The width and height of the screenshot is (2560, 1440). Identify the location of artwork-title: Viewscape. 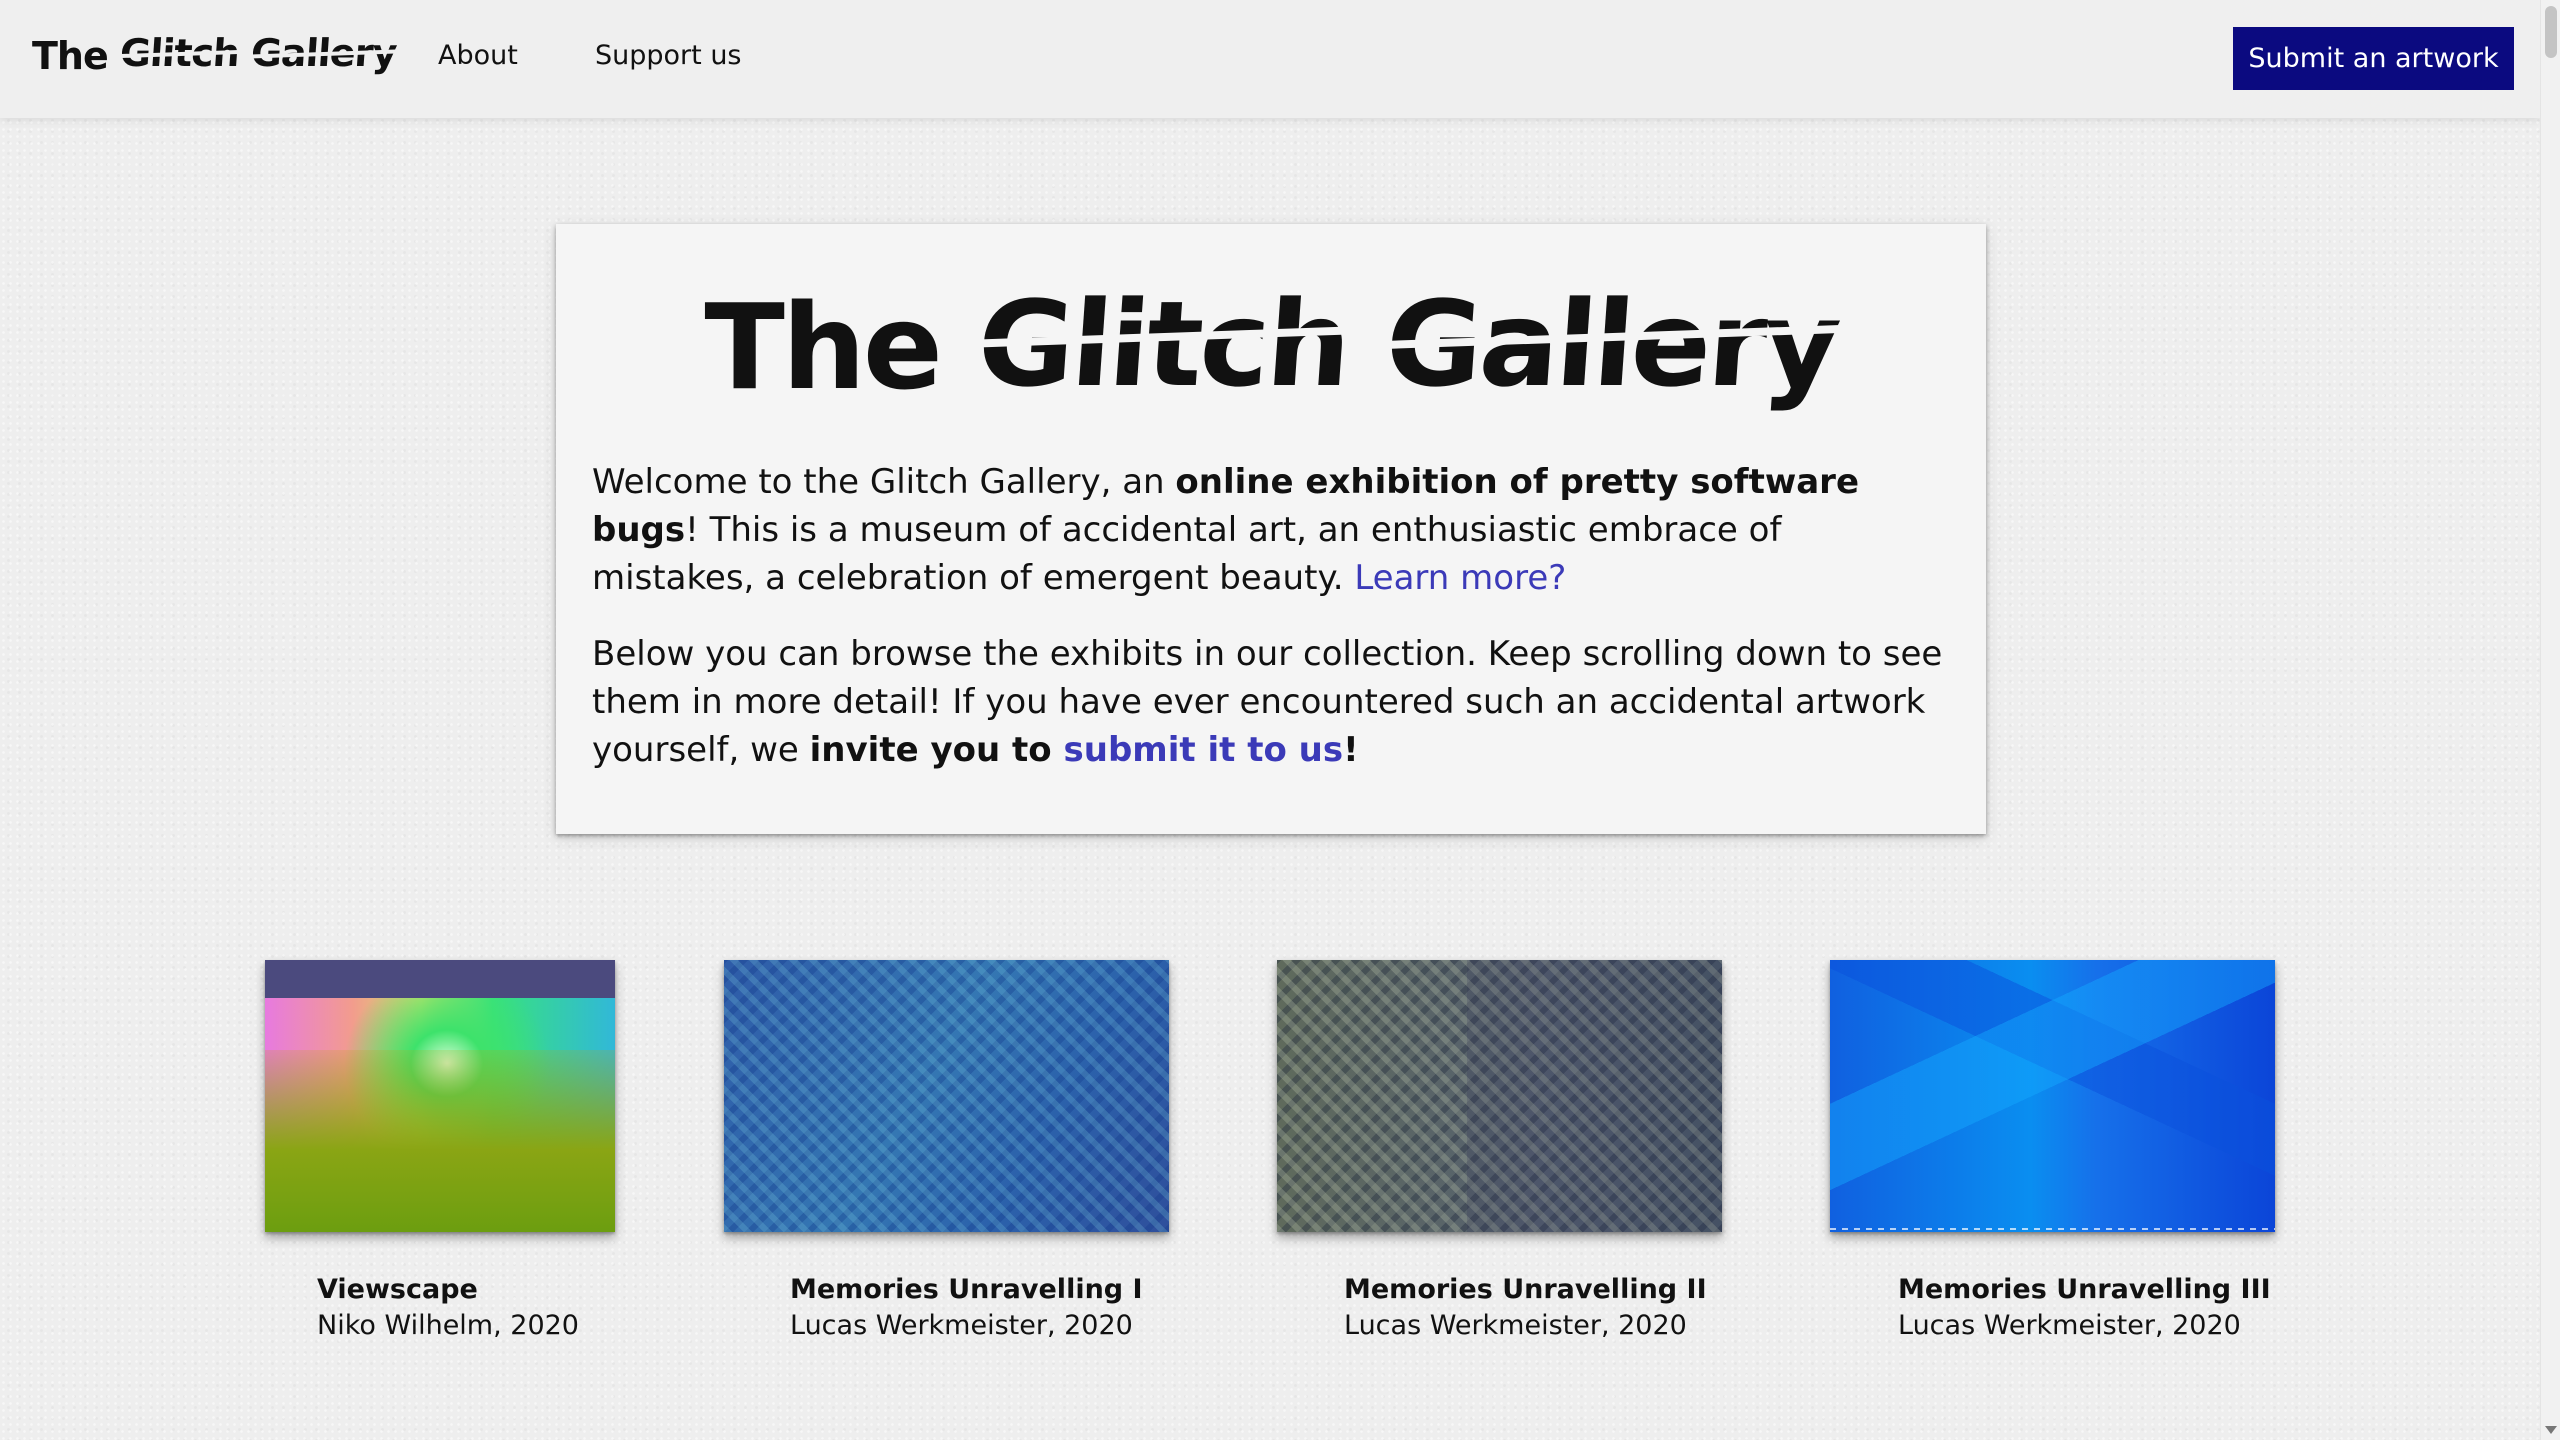
(397, 1289).